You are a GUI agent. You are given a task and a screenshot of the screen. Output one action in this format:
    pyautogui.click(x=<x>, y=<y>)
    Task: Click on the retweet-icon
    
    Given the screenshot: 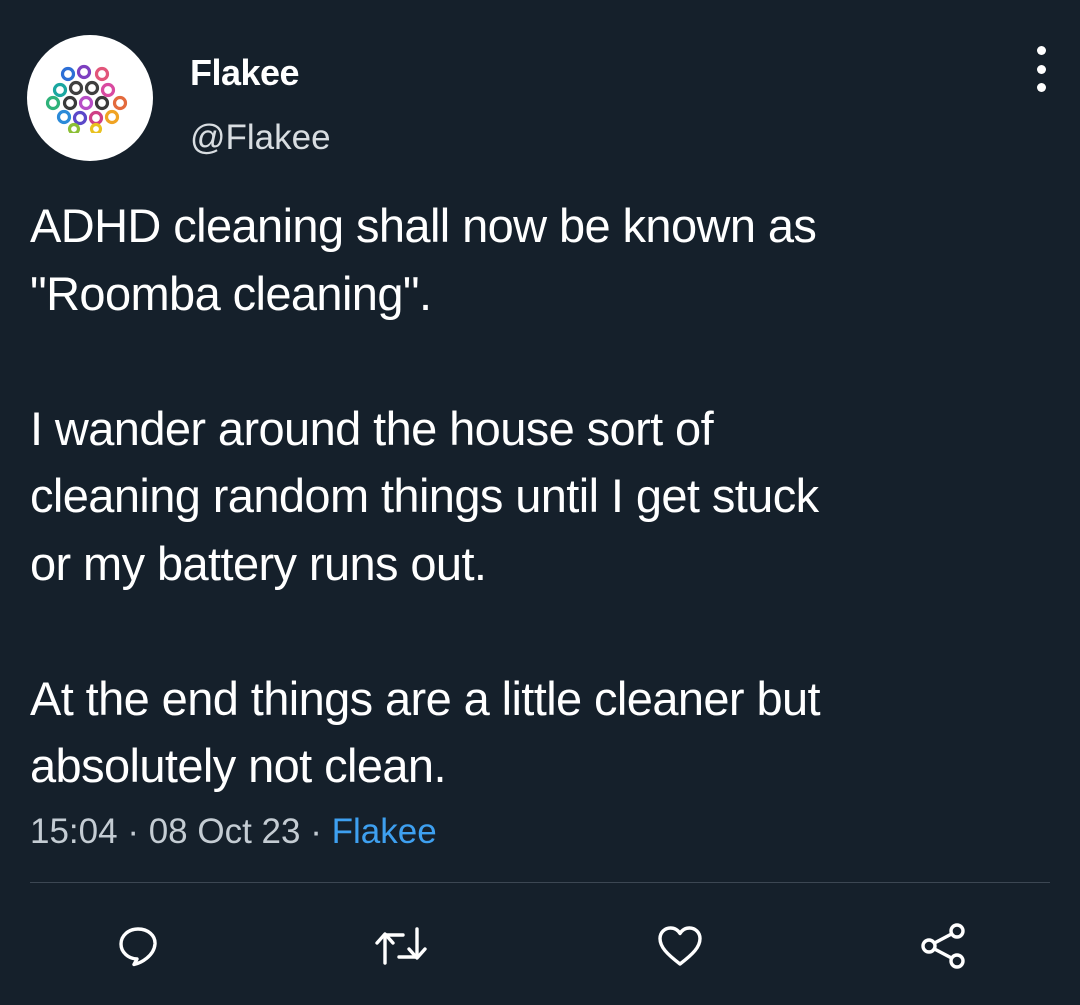 What is the action you would take?
    pyautogui.click(x=401, y=946)
    